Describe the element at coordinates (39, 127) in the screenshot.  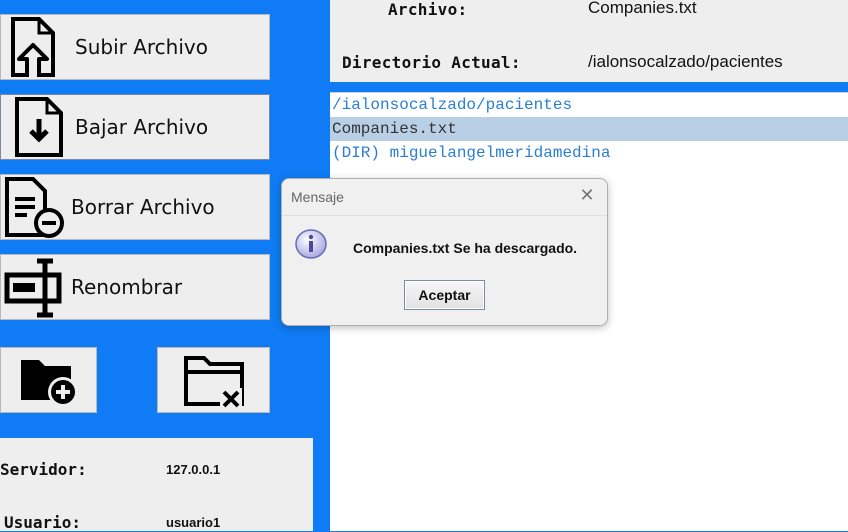
I see `download-file-icon` at that location.